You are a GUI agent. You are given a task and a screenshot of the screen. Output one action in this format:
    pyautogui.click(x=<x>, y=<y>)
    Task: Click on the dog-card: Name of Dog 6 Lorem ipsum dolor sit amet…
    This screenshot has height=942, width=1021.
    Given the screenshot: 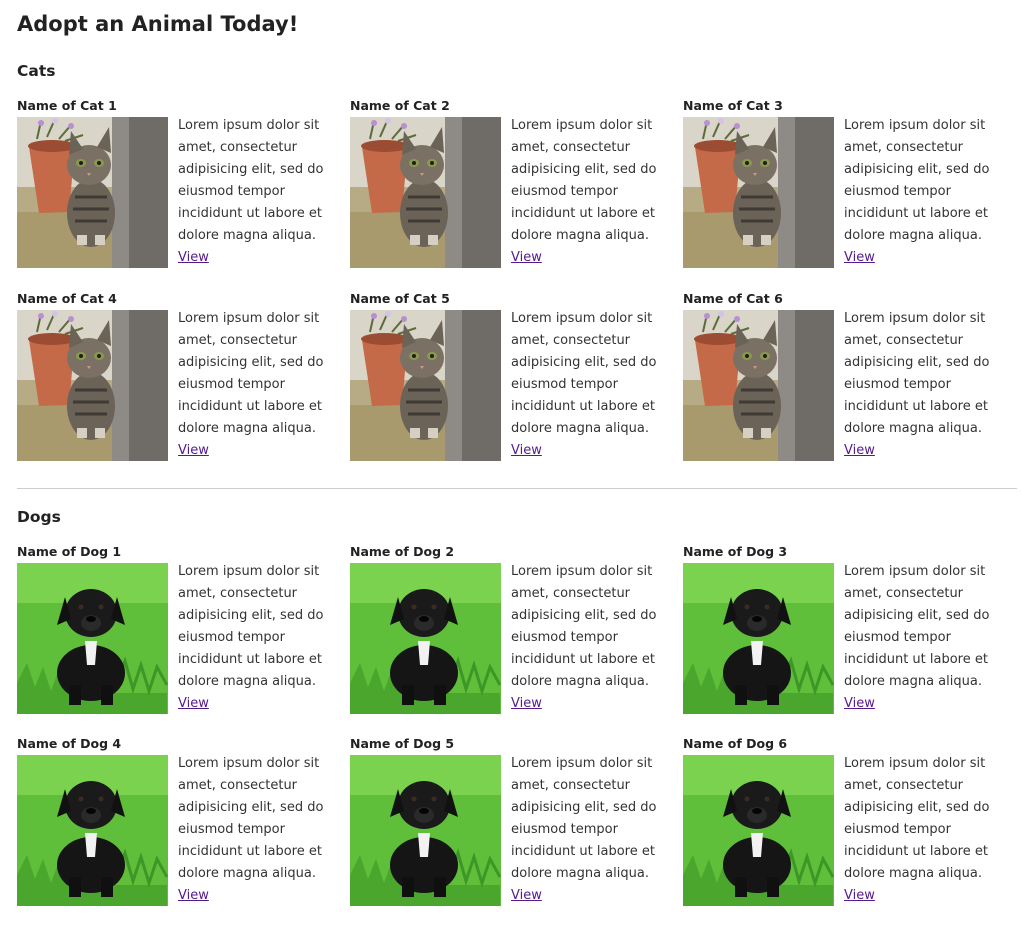 What is the action you would take?
    pyautogui.click(x=843, y=823)
    